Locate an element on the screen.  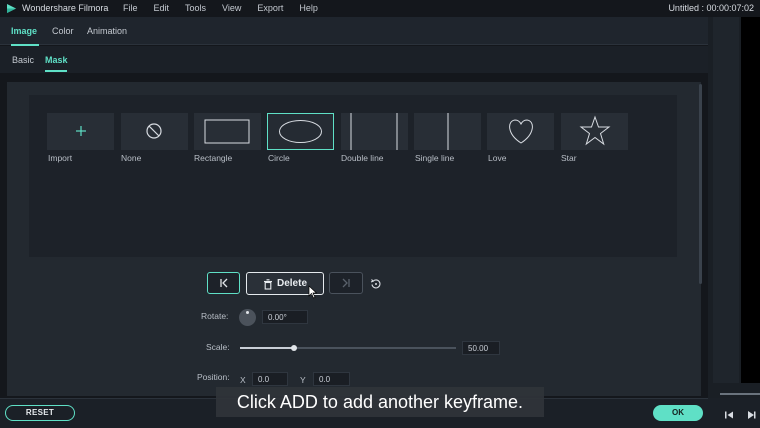
double-line-icon is located at coordinates (374, 131).